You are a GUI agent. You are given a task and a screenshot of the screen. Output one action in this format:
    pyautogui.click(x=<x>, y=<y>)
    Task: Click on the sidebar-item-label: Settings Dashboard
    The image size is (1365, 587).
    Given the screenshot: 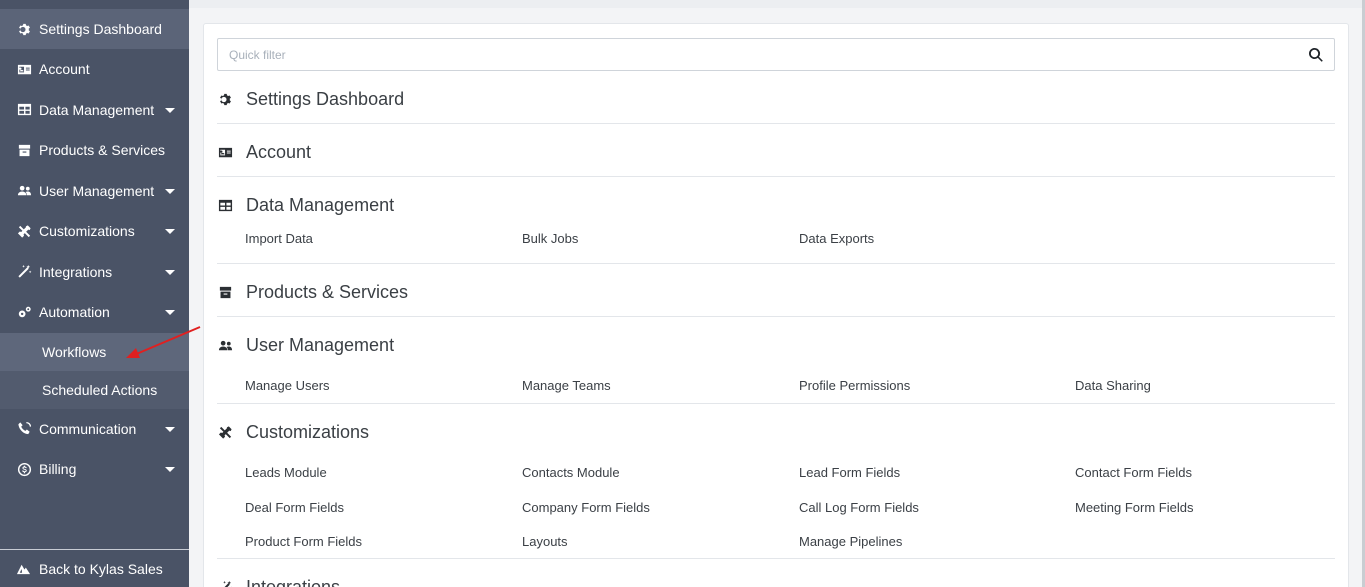 What is the action you would take?
    pyautogui.click(x=100, y=29)
    